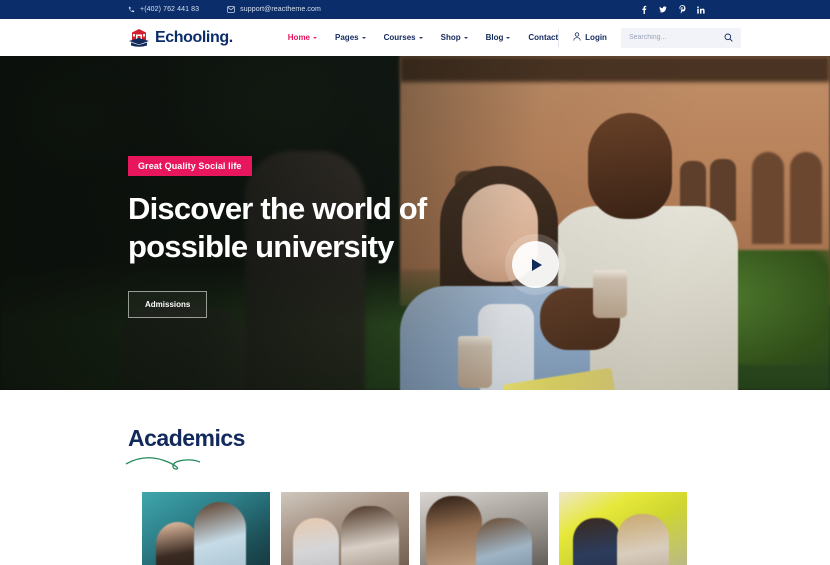  What do you see at coordinates (347, 37) in the screenshot?
I see `nav-label-pages: Pages` at bounding box center [347, 37].